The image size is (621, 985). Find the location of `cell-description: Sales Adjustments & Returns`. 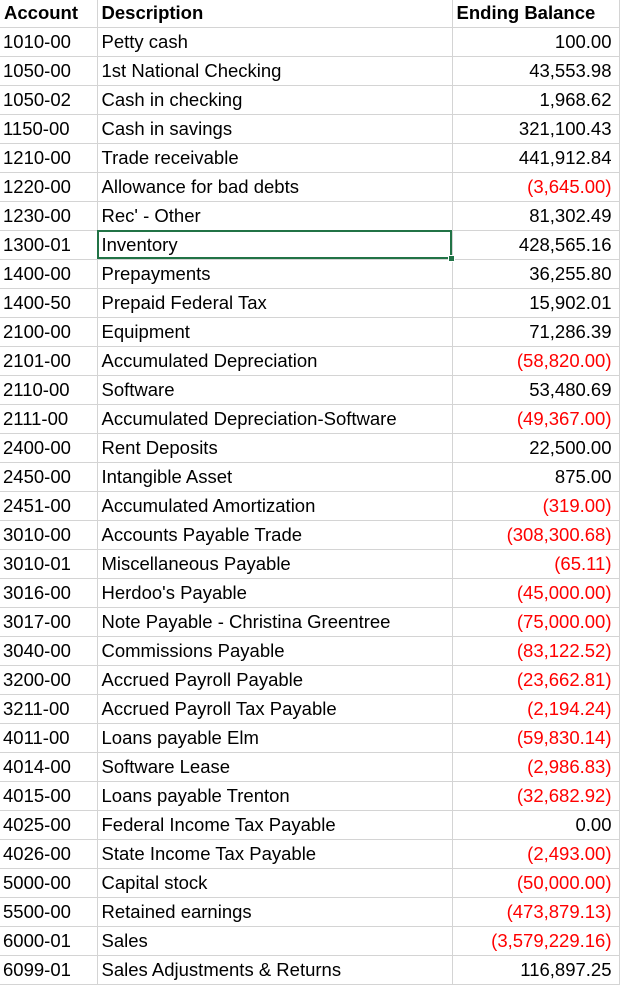

cell-description: Sales Adjustments & Returns is located at coordinates (275, 970).